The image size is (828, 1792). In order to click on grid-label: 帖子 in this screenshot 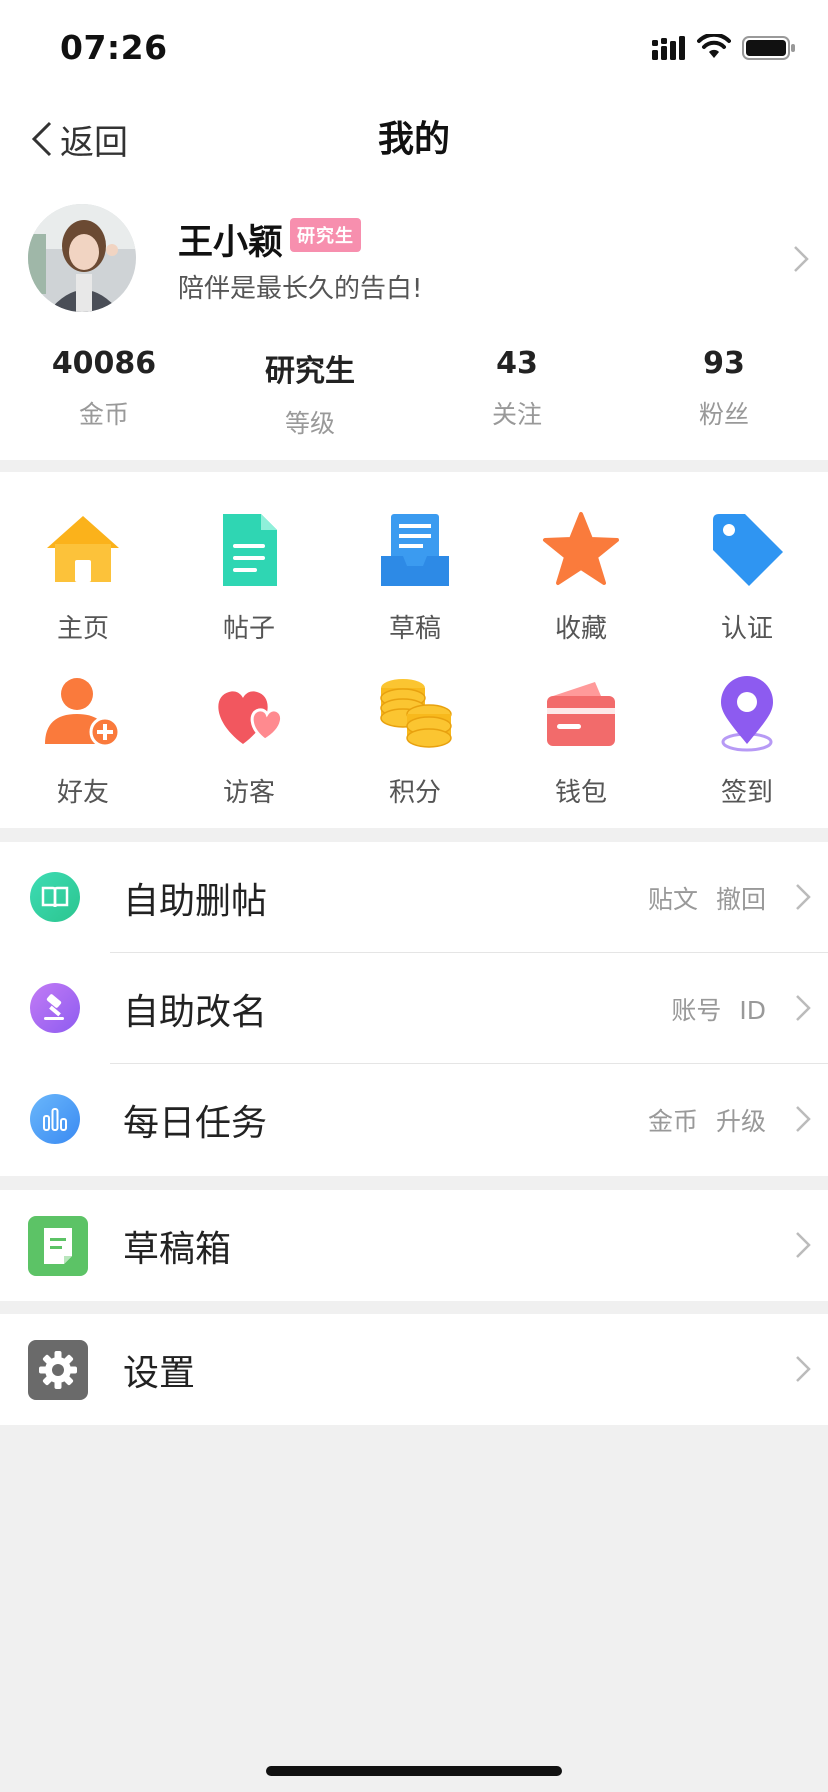, I will do `click(248, 629)`.